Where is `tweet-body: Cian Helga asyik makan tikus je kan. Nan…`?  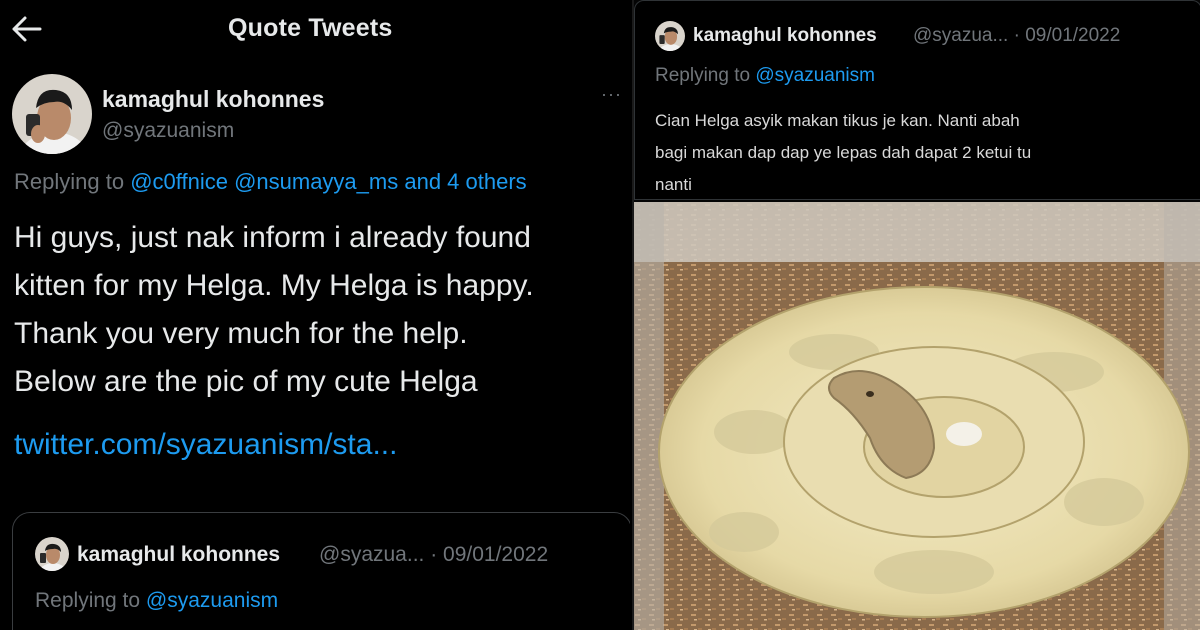 tweet-body: Cian Helga asyik makan tikus je kan. Nan… is located at coordinates (925, 153).